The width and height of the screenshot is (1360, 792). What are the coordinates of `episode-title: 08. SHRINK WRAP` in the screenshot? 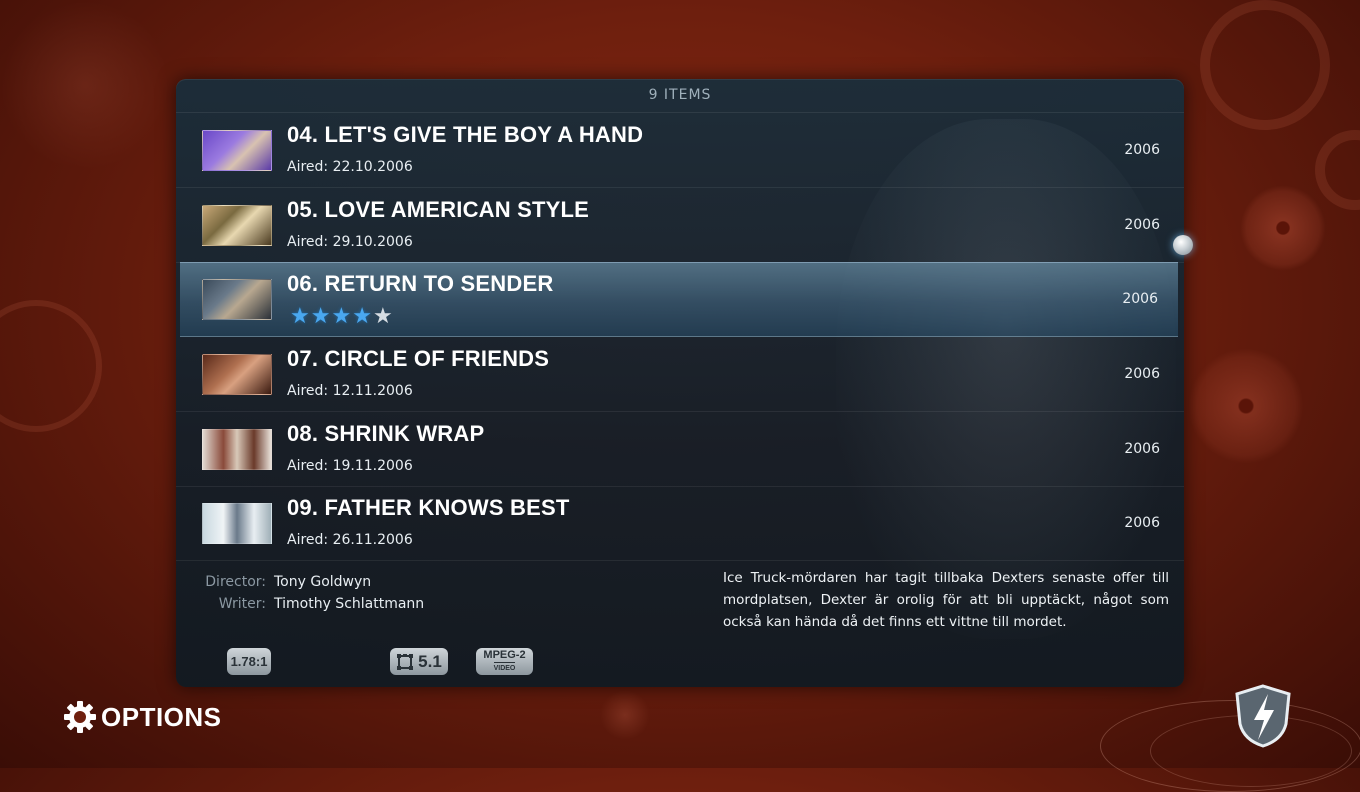 It's located at (386, 433).